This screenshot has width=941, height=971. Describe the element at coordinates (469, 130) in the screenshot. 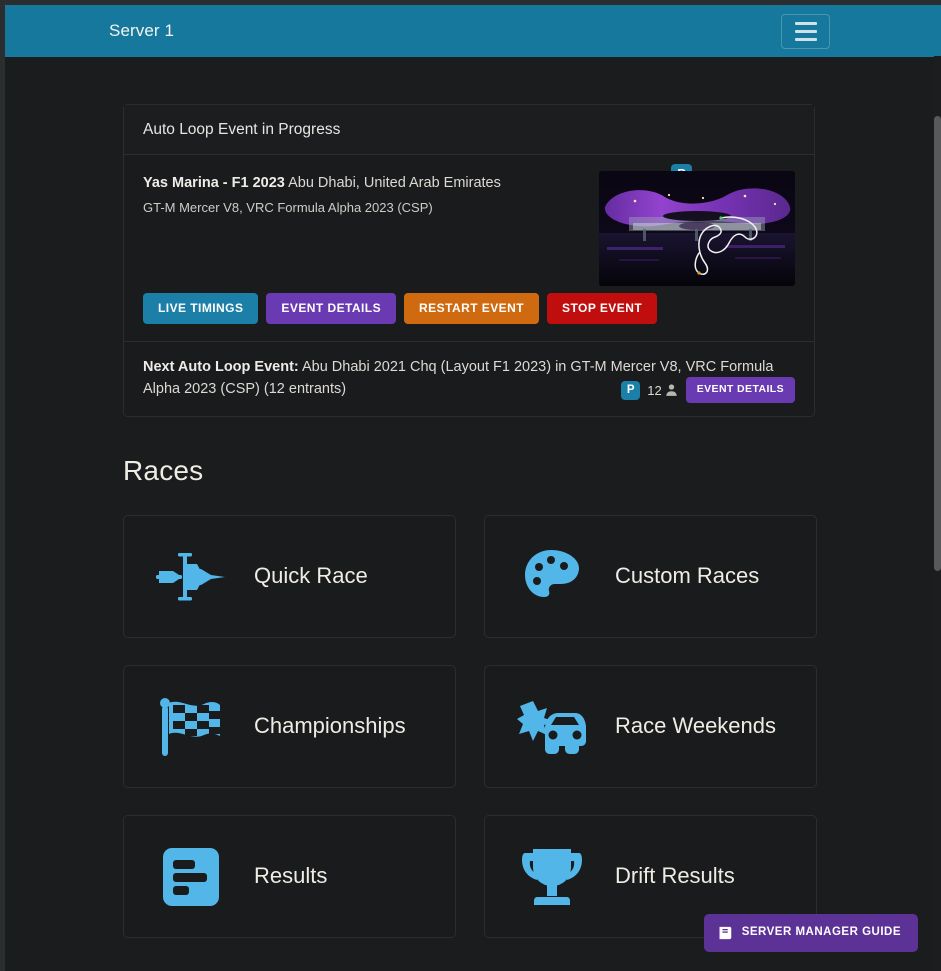

I see `event-card-header: Auto Loop Event in Progress` at that location.